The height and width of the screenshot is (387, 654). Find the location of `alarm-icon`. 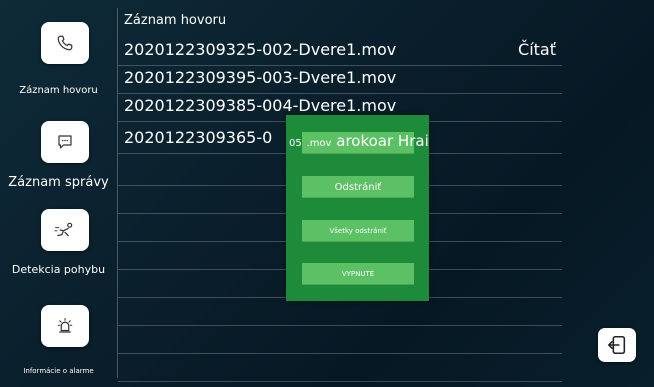

alarm-icon is located at coordinates (65, 325).